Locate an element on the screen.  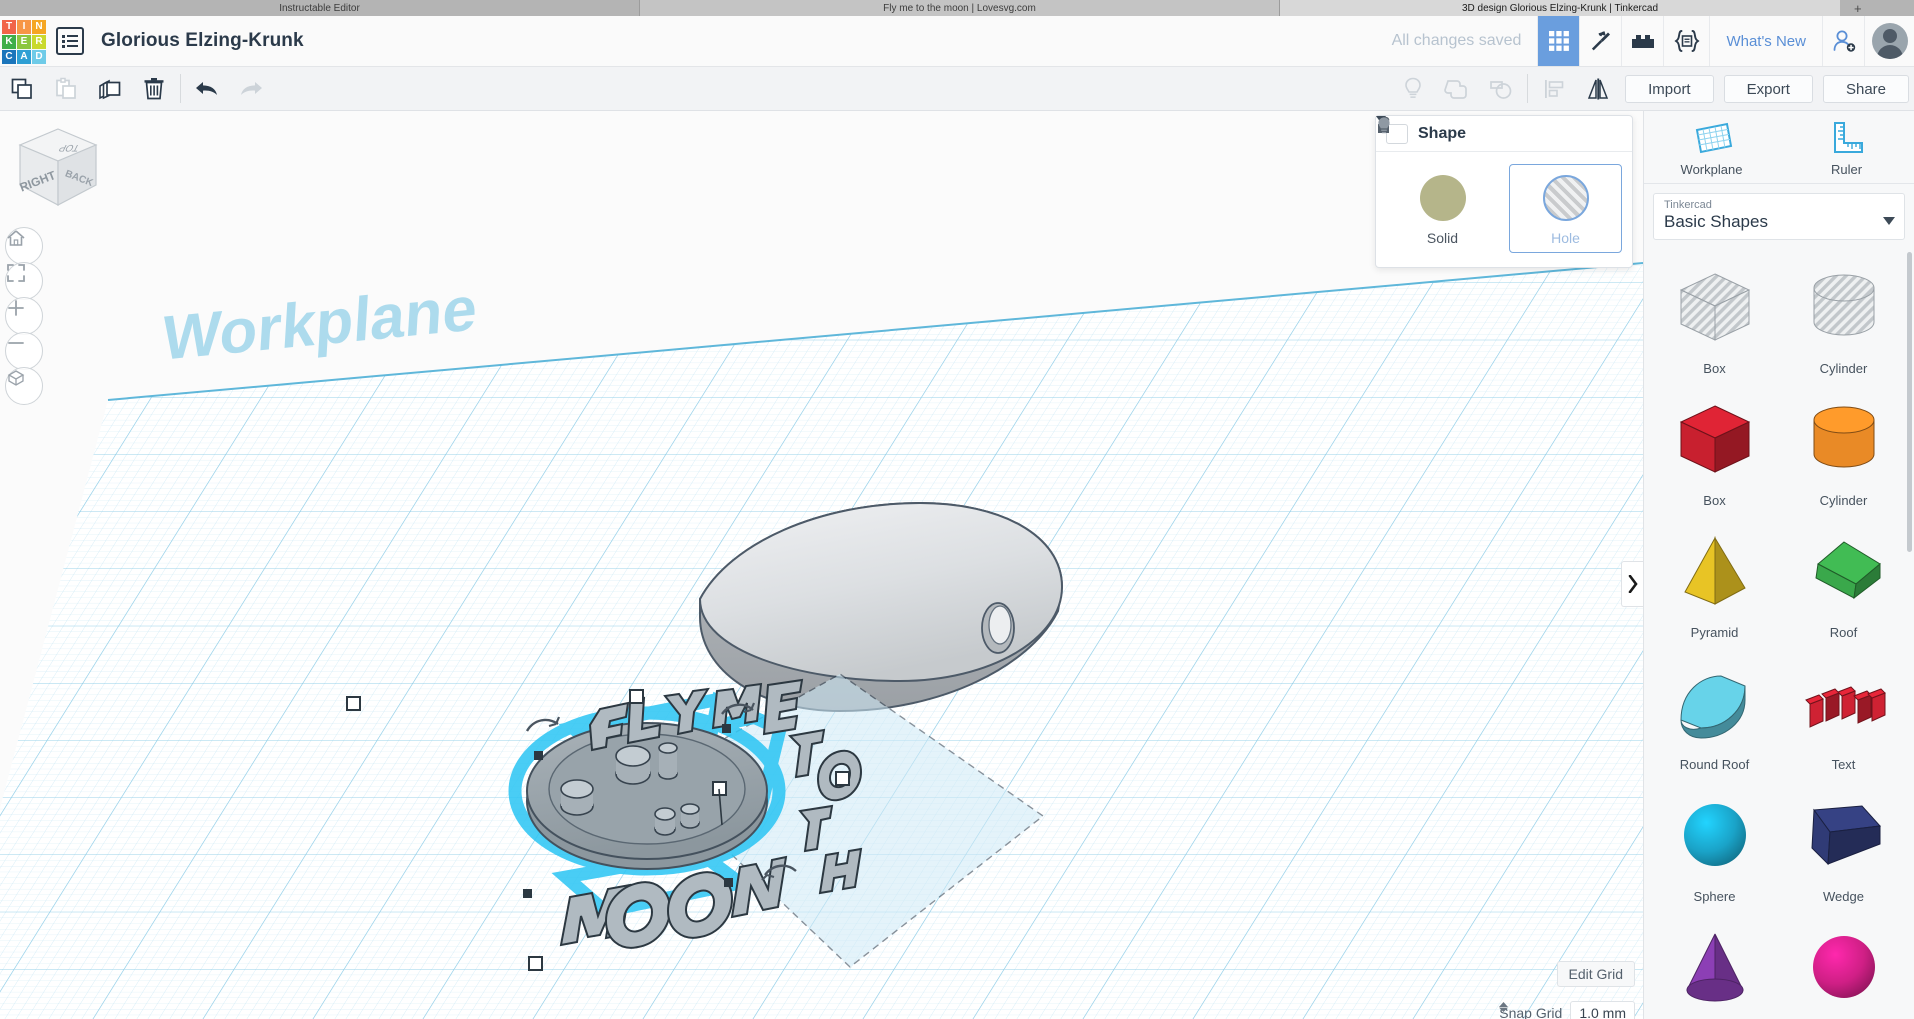
shape-item-wedge: Wedge is located at coordinates (1843, 841).